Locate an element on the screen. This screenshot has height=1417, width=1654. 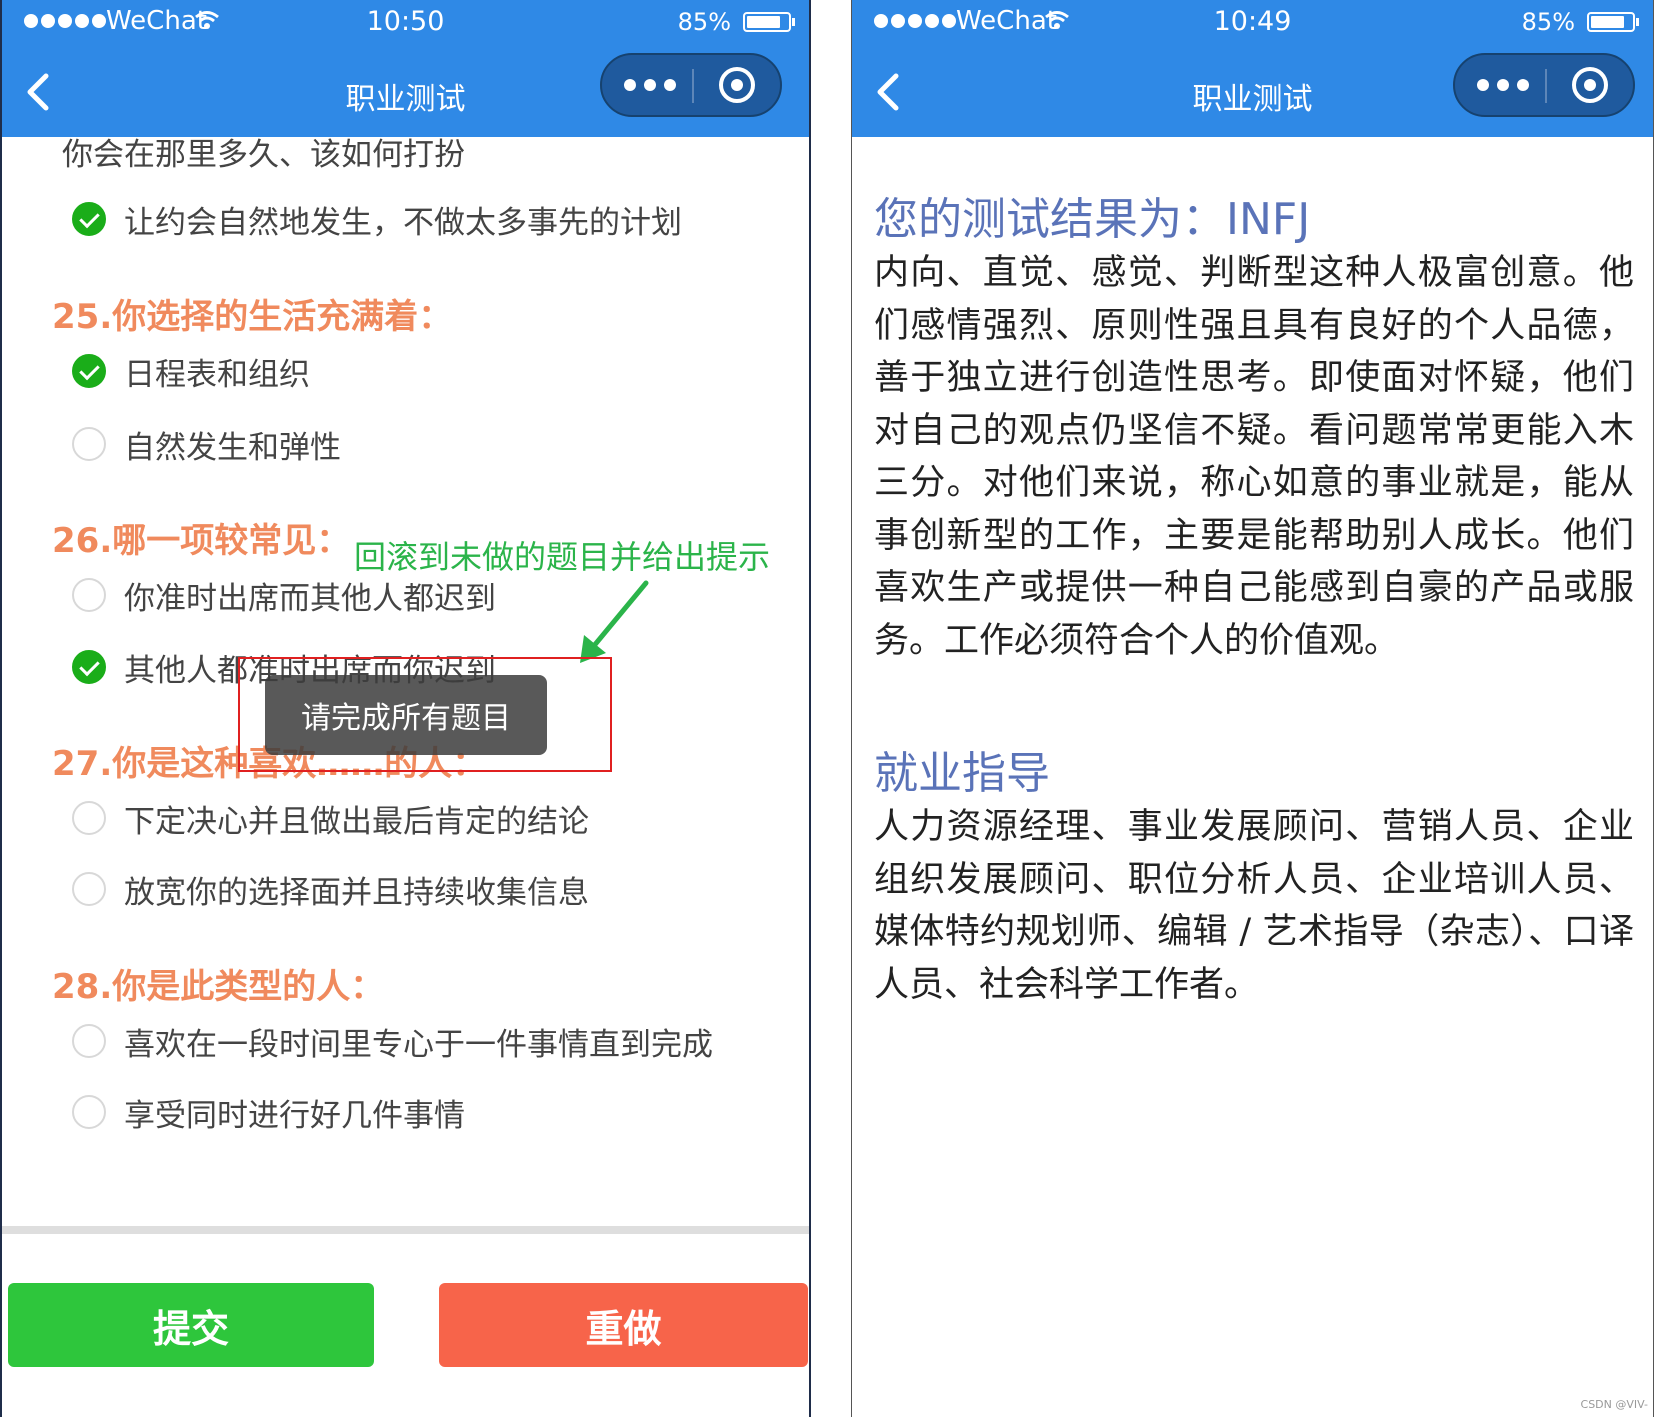
watermark: CSDN @VIV- is located at coordinates (1614, 1404).